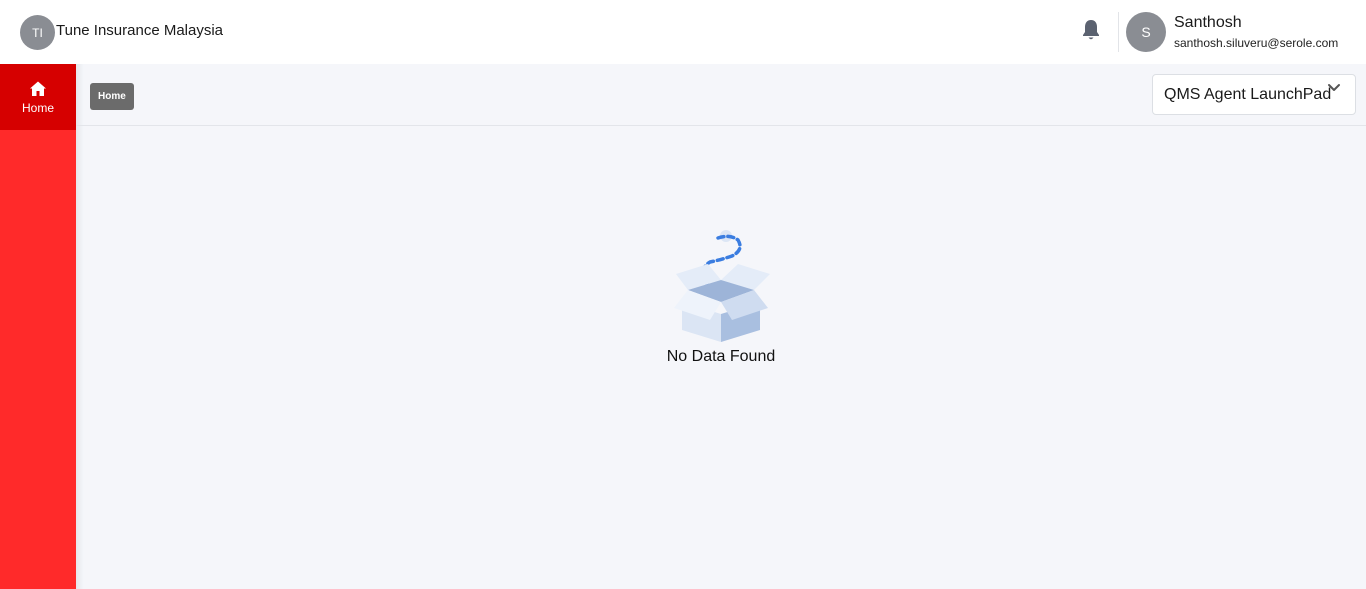 The width and height of the screenshot is (1366, 589). What do you see at coordinates (1334, 87) in the screenshot?
I see `chevron-down-icon` at bounding box center [1334, 87].